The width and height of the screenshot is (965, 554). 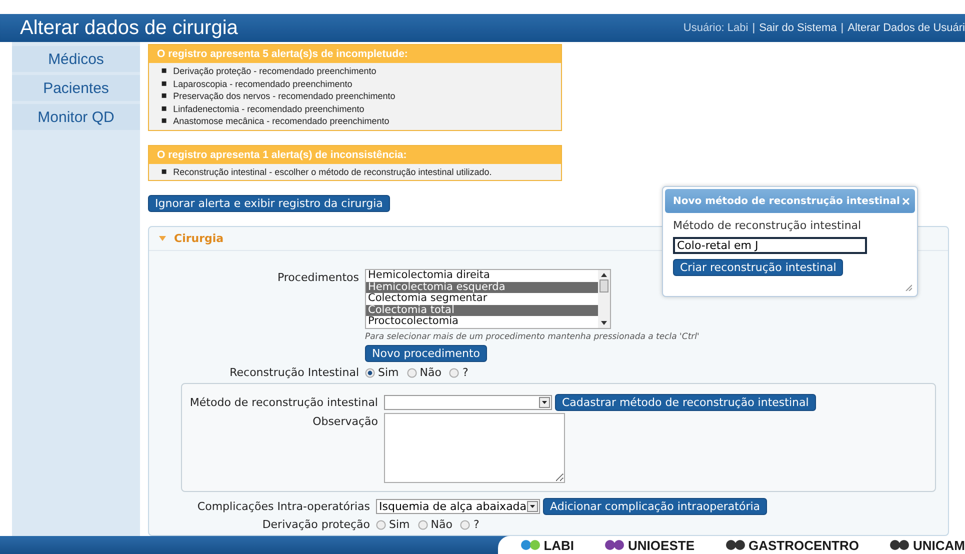 I want to click on procedures-listbox: Hemicolectomia direita Hemicolectomia esquerda Colectomia segmentar Colectomia total Proctocolectomia, so click(x=488, y=299).